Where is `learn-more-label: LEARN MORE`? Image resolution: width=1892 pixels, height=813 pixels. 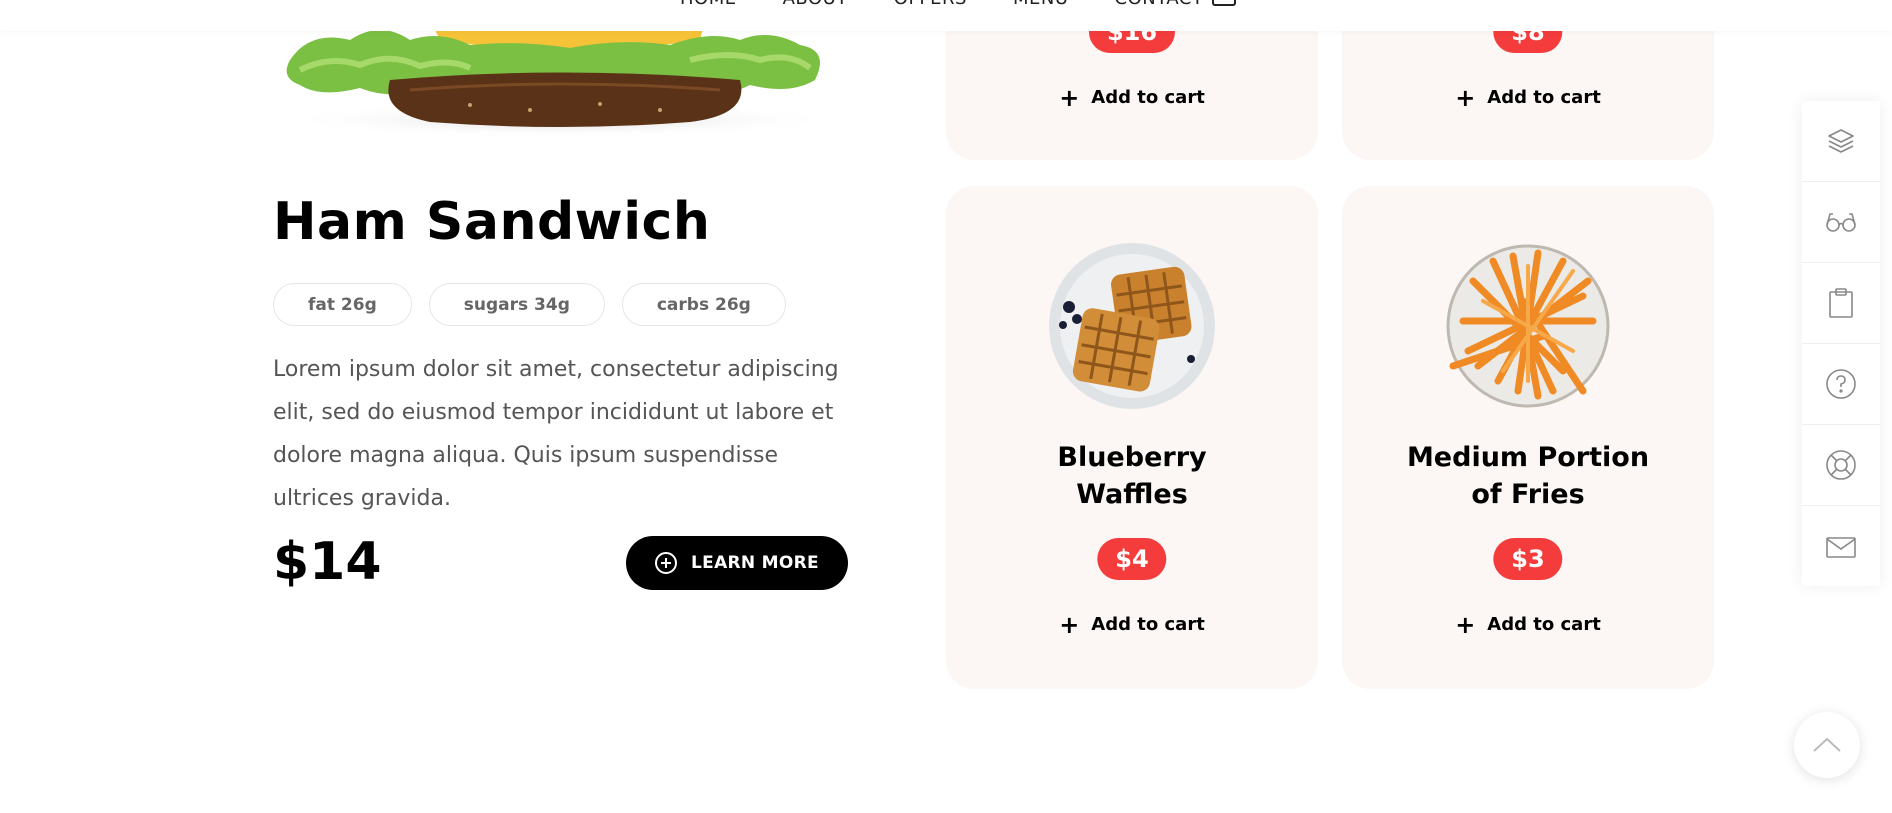 learn-more-label: LEARN MORE is located at coordinates (755, 563).